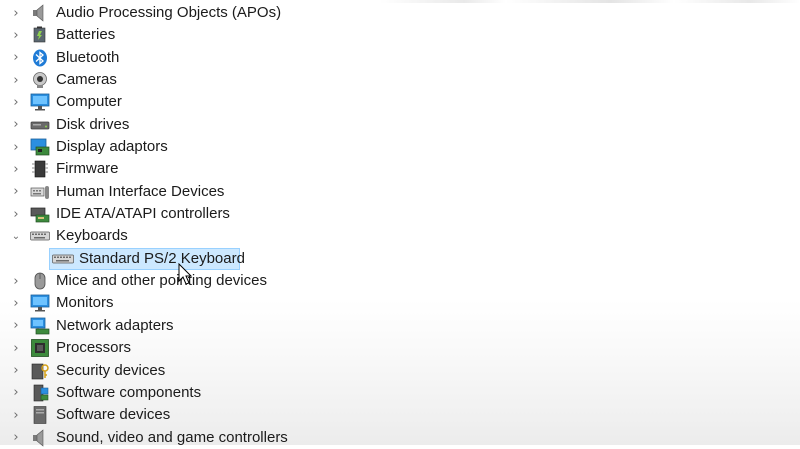 The image size is (800, 449). What do you see at coordinates (162, 258) in the screenshot?
I see `tree-item-label: Standard PS/2 Keyboard` at bounding box center [162, 258].